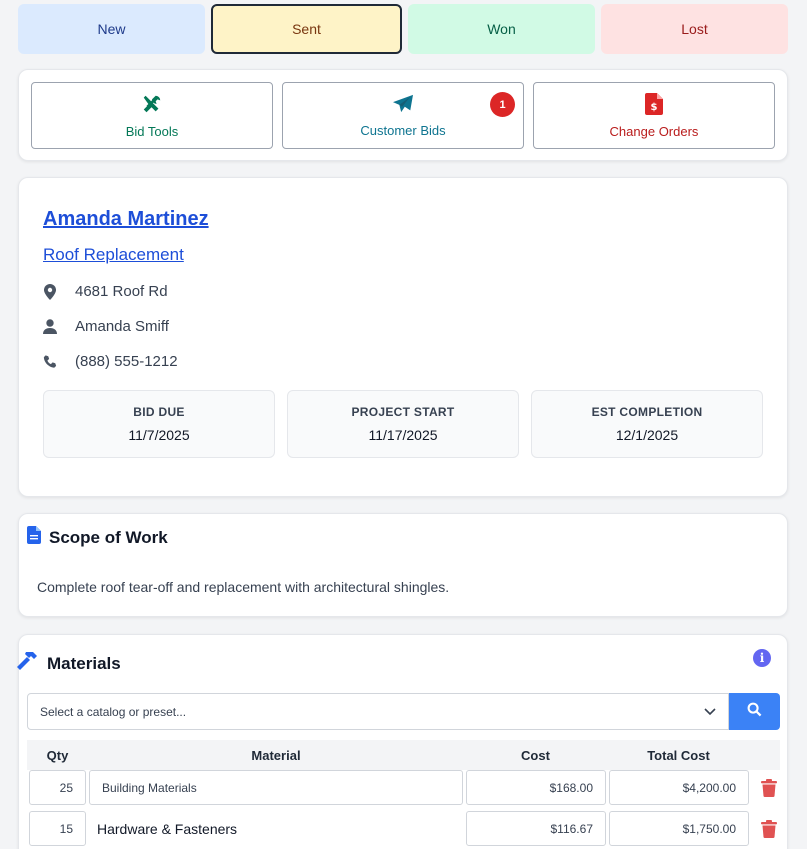  I want to click on tools-icon, so click(152, 105).